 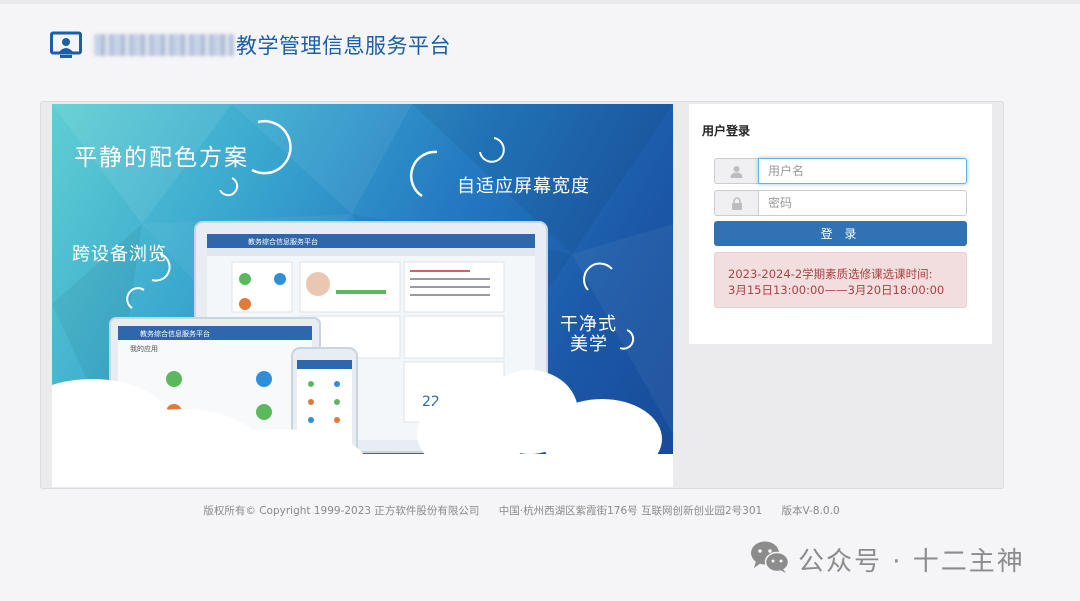 I want to click on slogan-aesthetics: 美学, so click(x=589, y=344).